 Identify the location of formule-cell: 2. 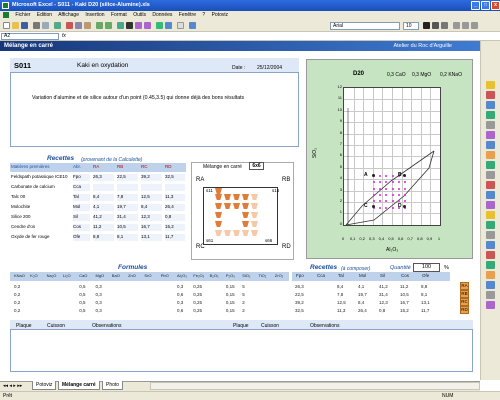
(243, 302).